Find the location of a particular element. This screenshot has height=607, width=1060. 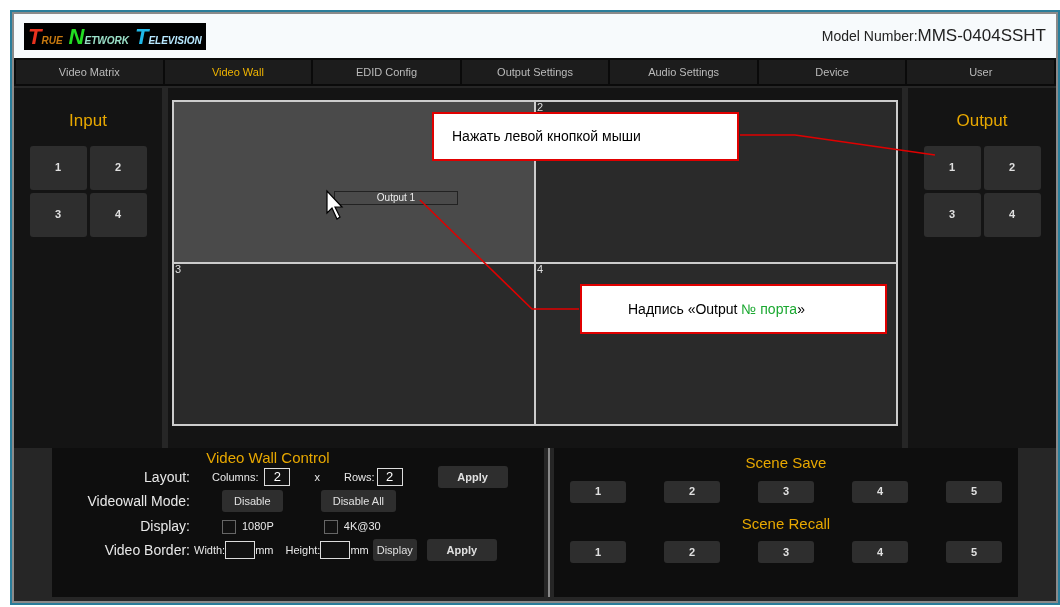

height-field is located at coordinates (335, 550).